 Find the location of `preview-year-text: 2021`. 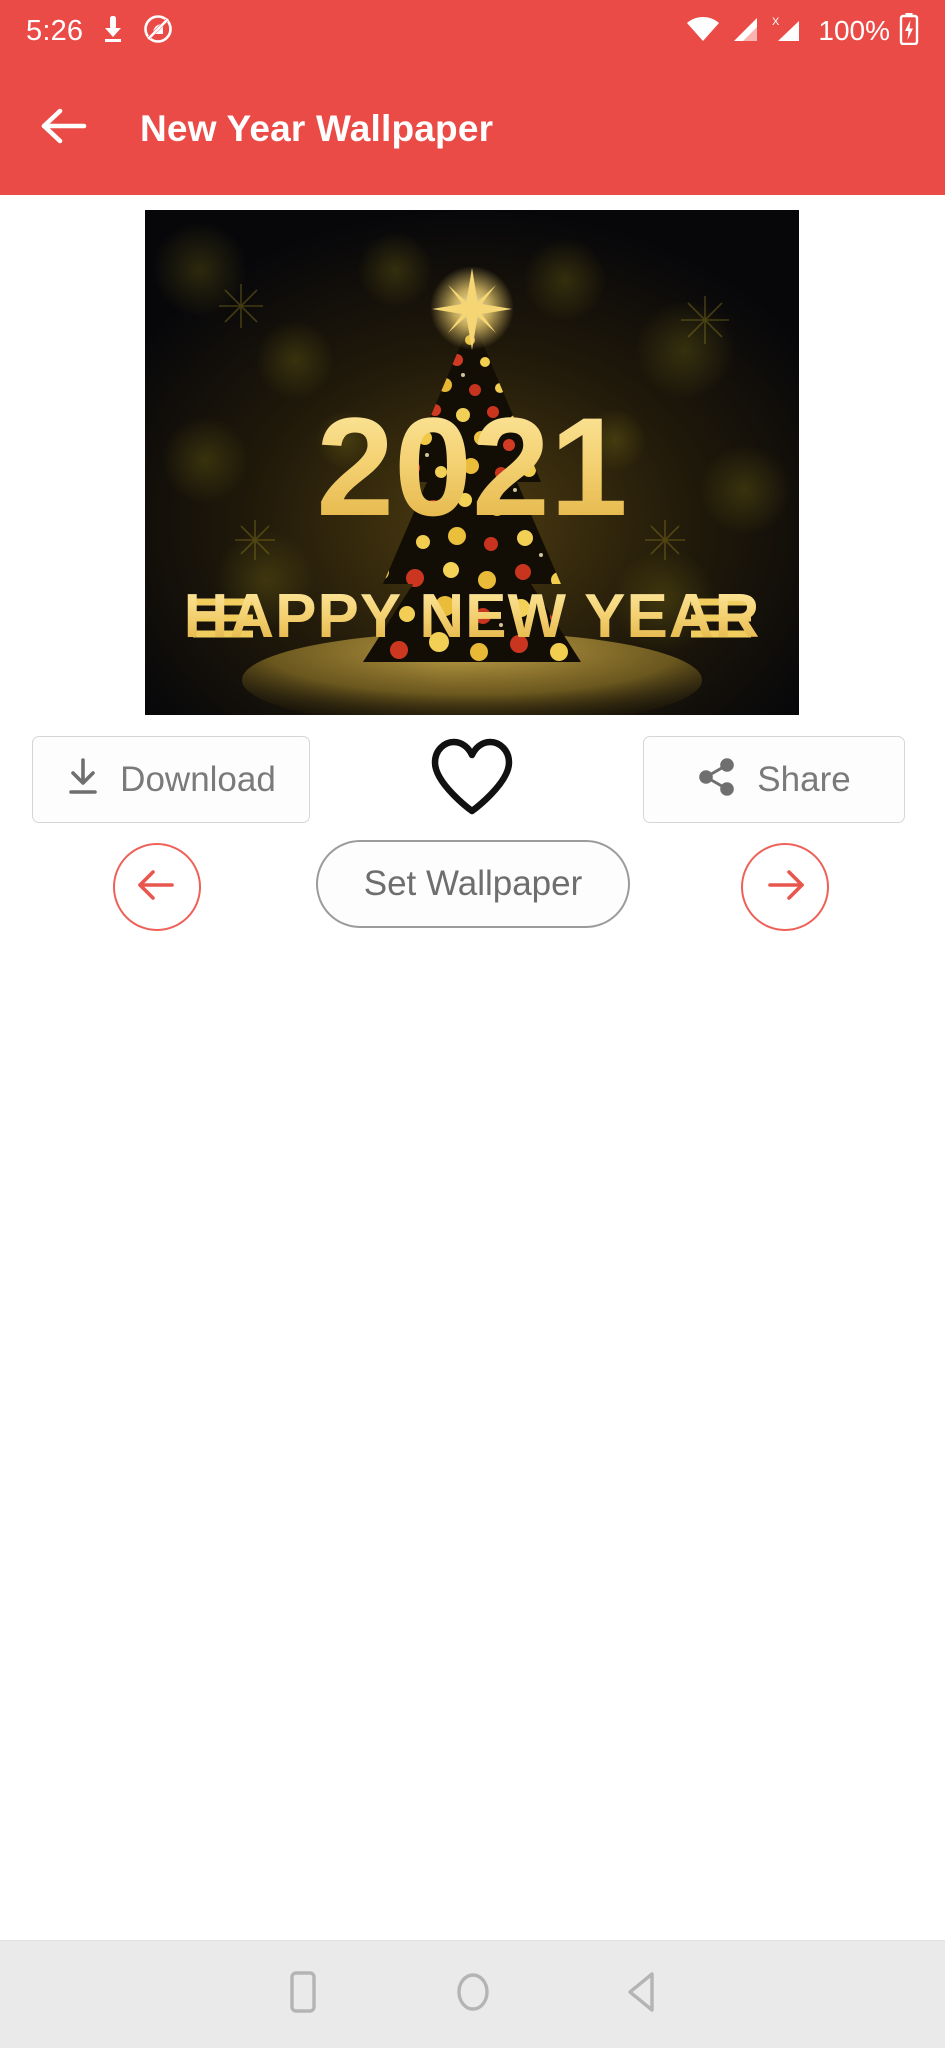

preview-year-text: 2021 is located at coordinates (471, 466).